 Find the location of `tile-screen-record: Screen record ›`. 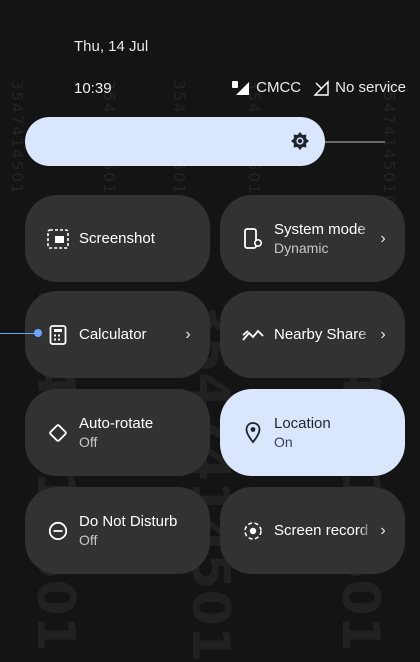

tile-screen-record: Screen record › is located at coordinates (312, 530).